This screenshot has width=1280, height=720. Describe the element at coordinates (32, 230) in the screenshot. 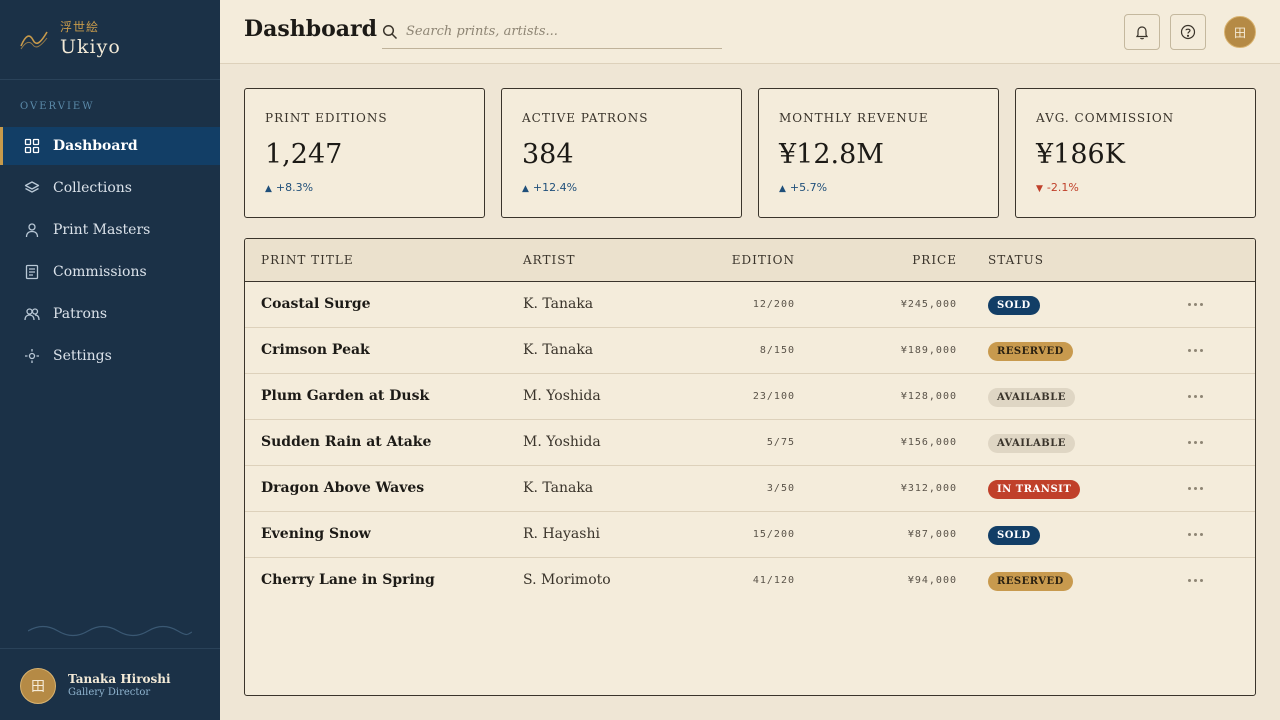

I see `person-icon` at that location.